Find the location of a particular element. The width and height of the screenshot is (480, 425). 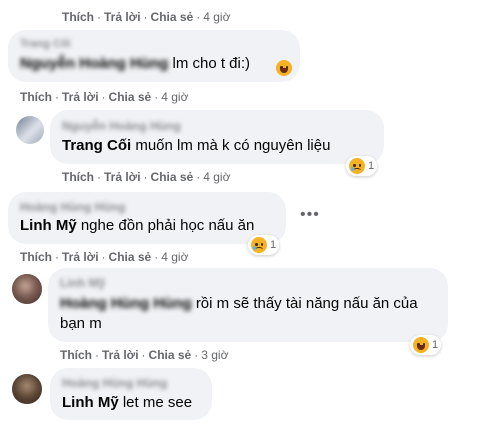

comment-text: Trang Cối muốn lm mà k có nguyên liệu is located at coordinates (196, 145).